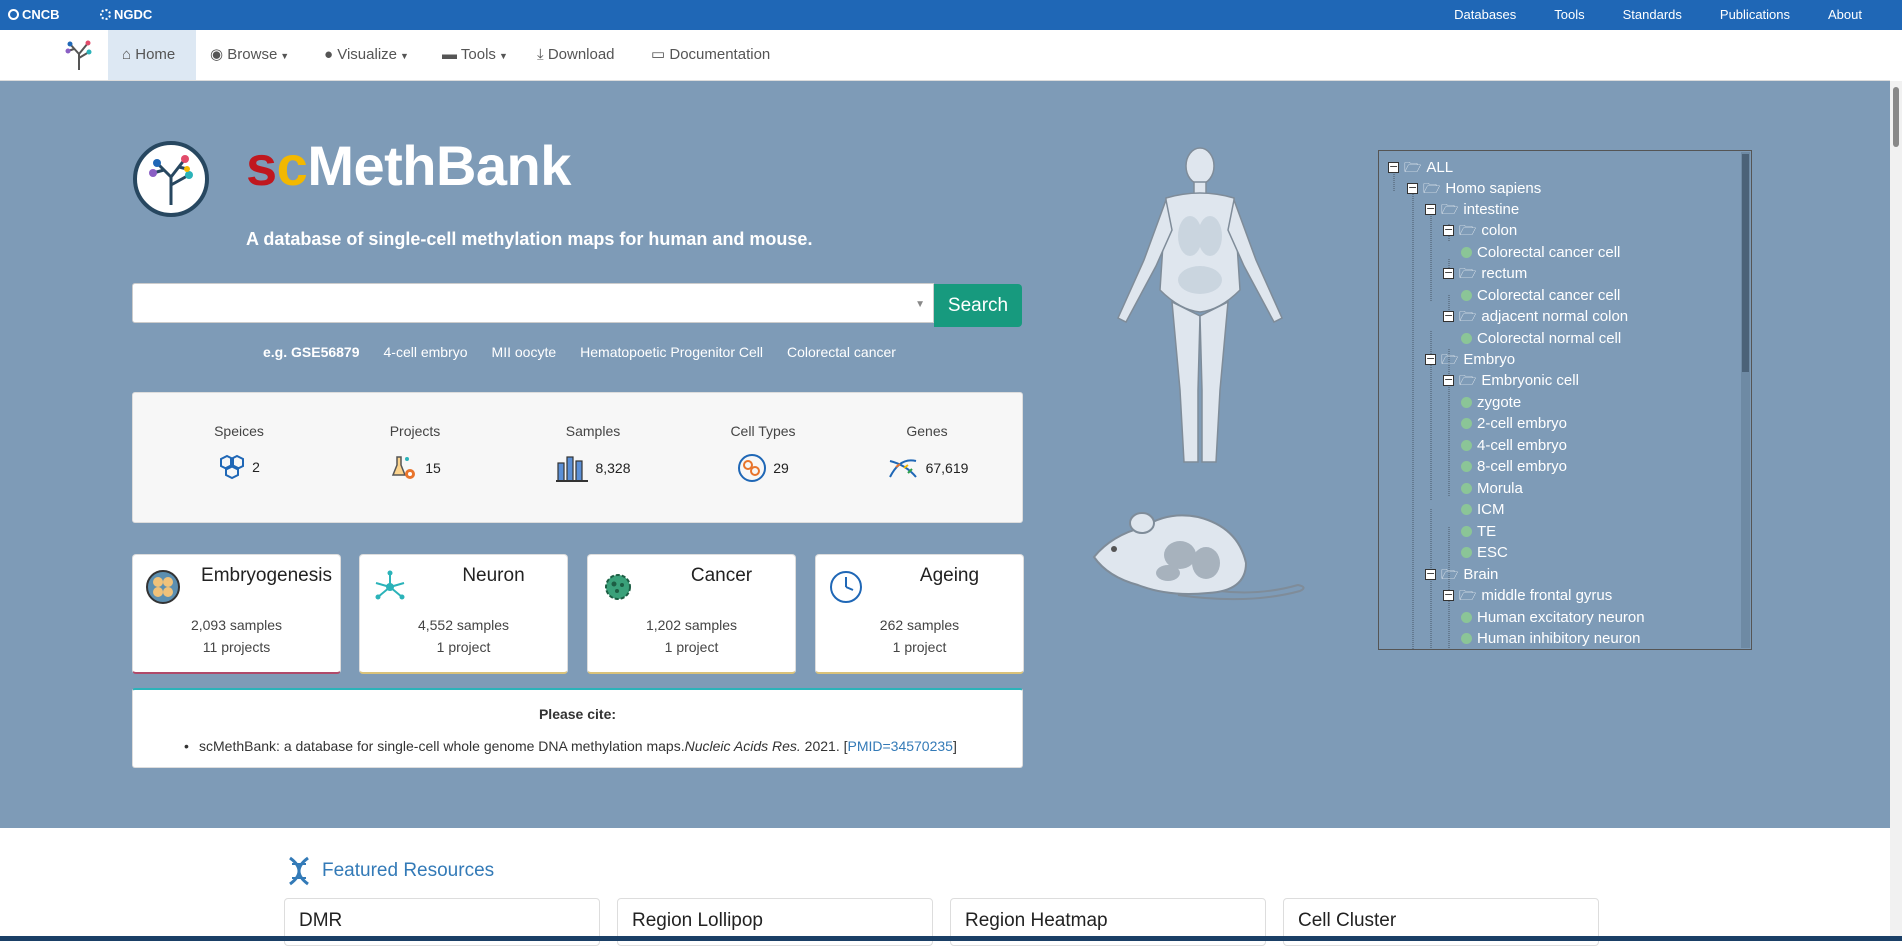 This screenshot has width=1902, height=946. Describe the element at coordinates (1472, 209) in the screenshot. I see `tree-node-intestine: − 🗁 intestine` at that location.